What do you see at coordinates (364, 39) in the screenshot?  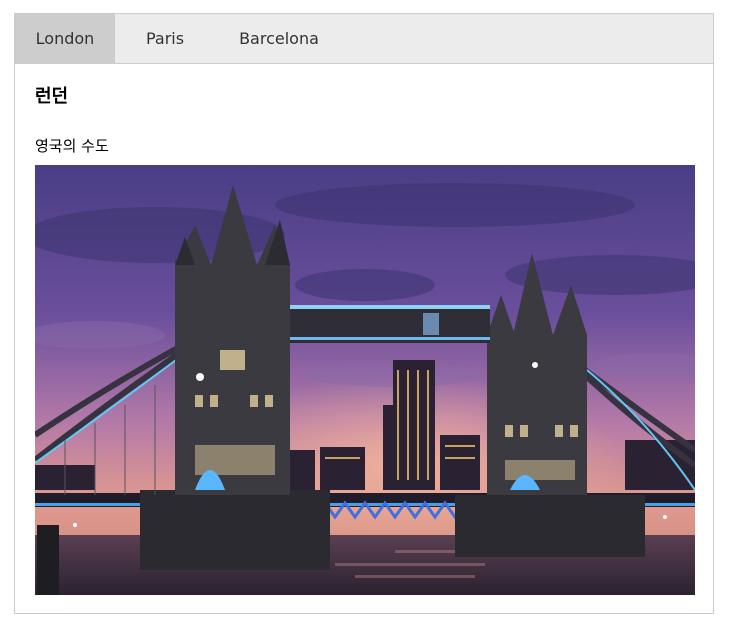 I see `tab-bar: London Paris Barcelona` at bounding box center [364, 39].